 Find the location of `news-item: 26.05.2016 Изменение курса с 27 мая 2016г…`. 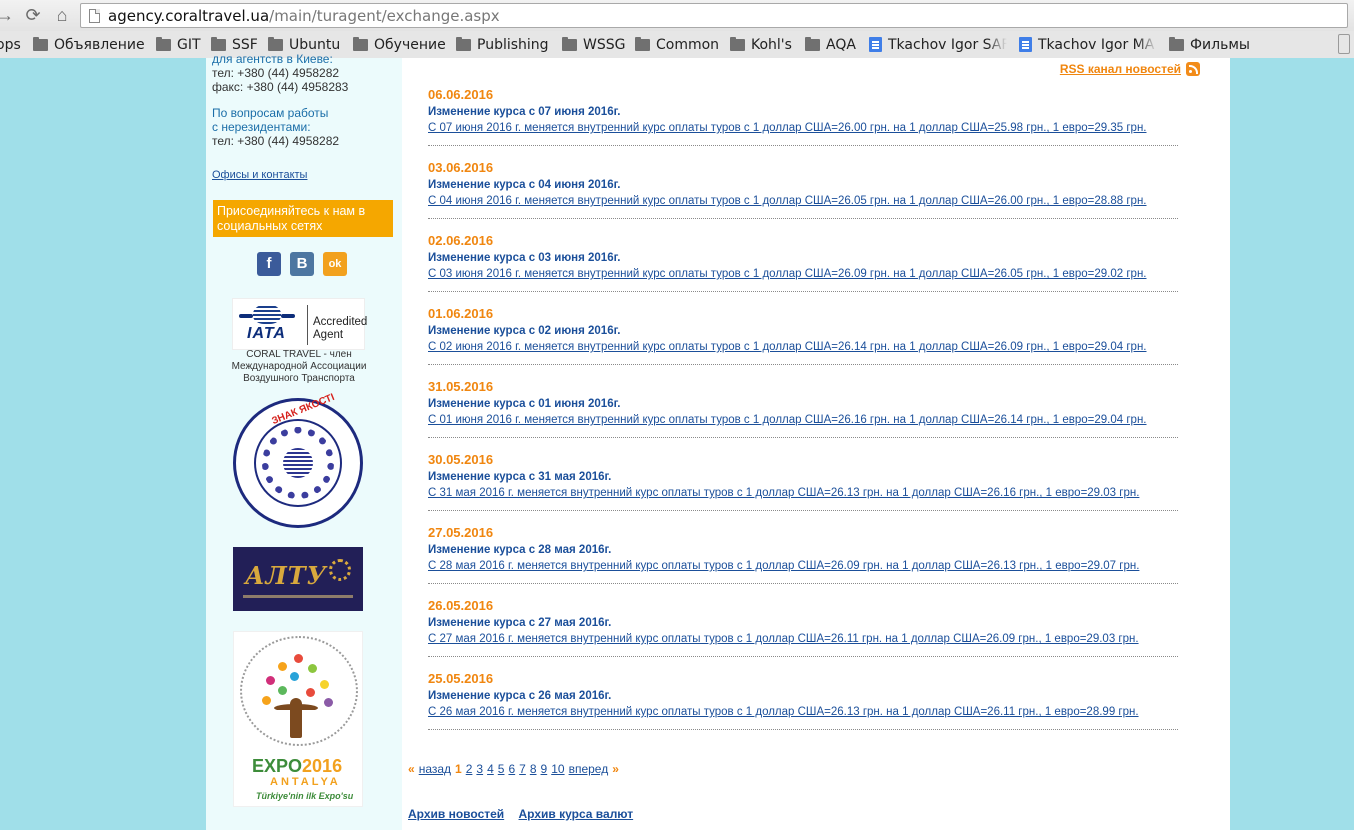

news-item: 26.05.2016 Изменение курса с 27 мая 2016г… is located at coordinates (804, 634).